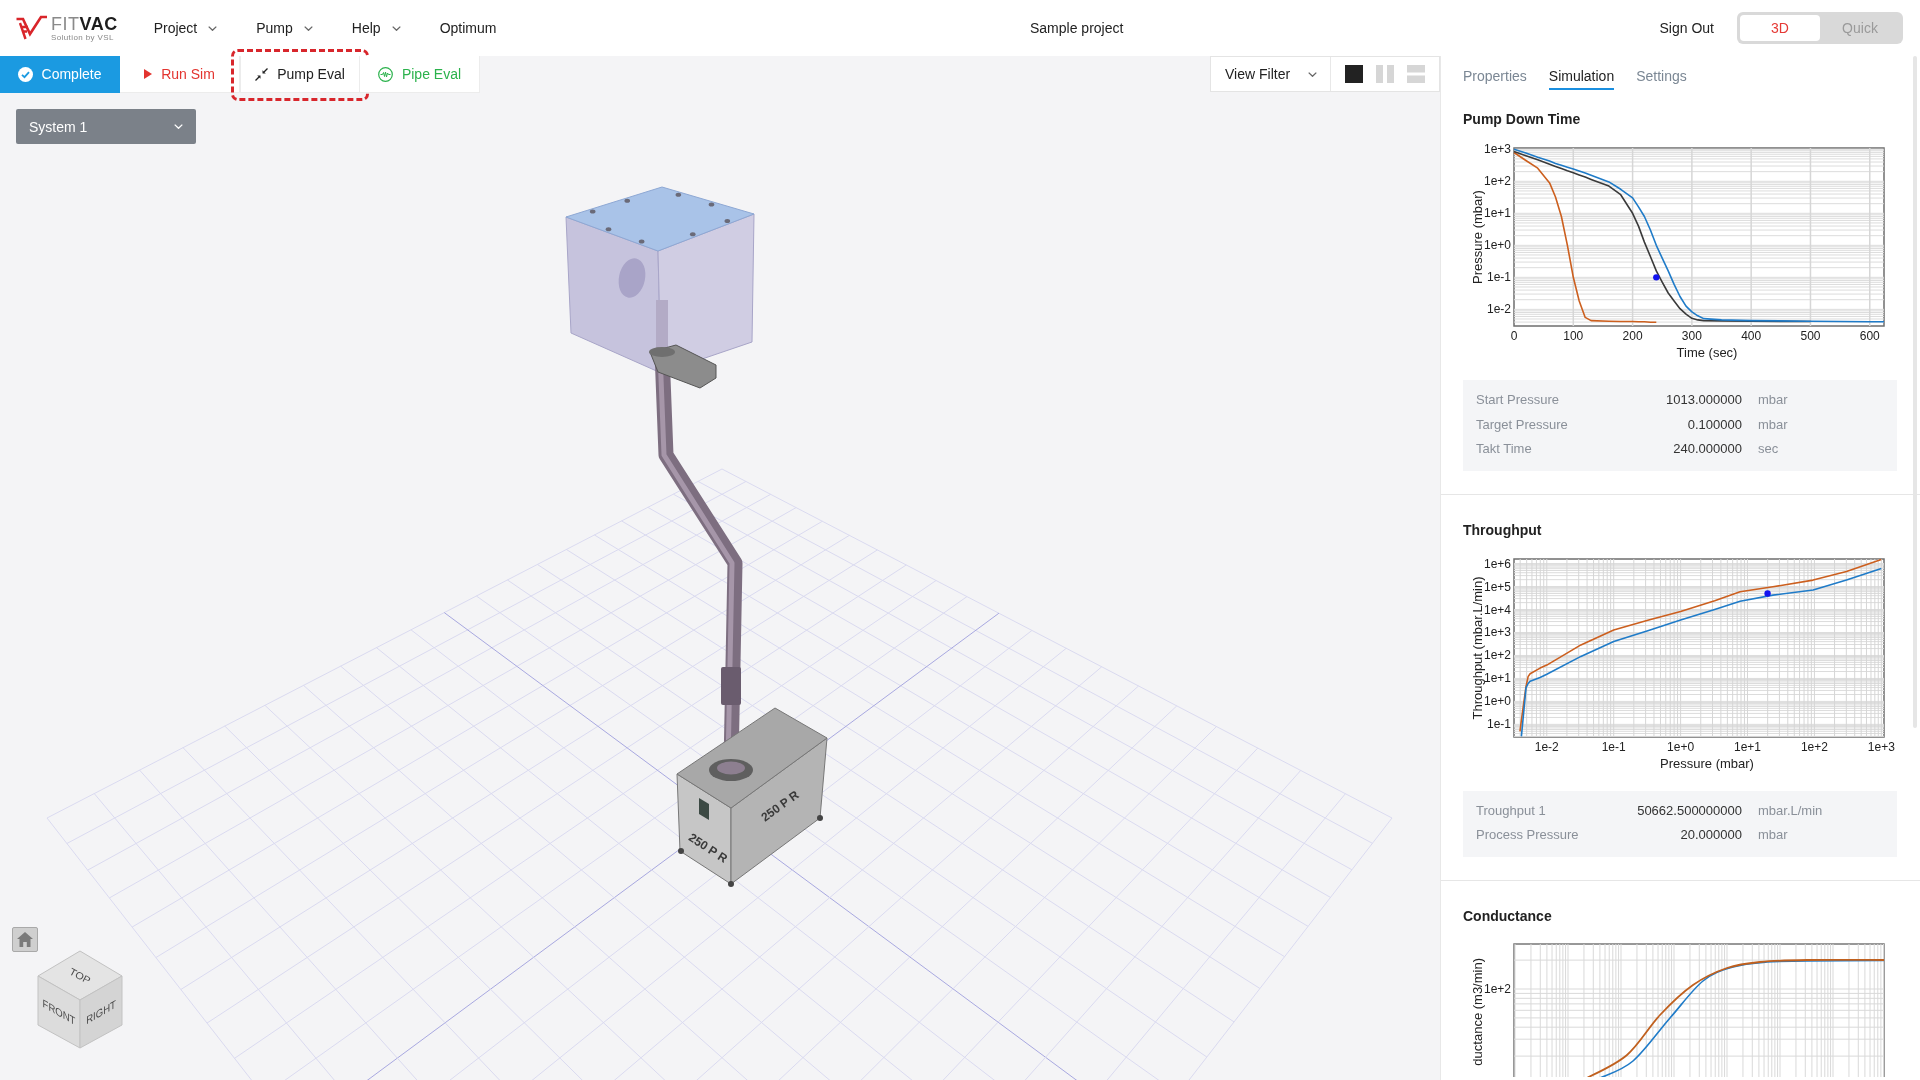 The width and height of the screenshot is (1920, 1080). I want to click on property-value: 1013.000000, so click(1703, 400).